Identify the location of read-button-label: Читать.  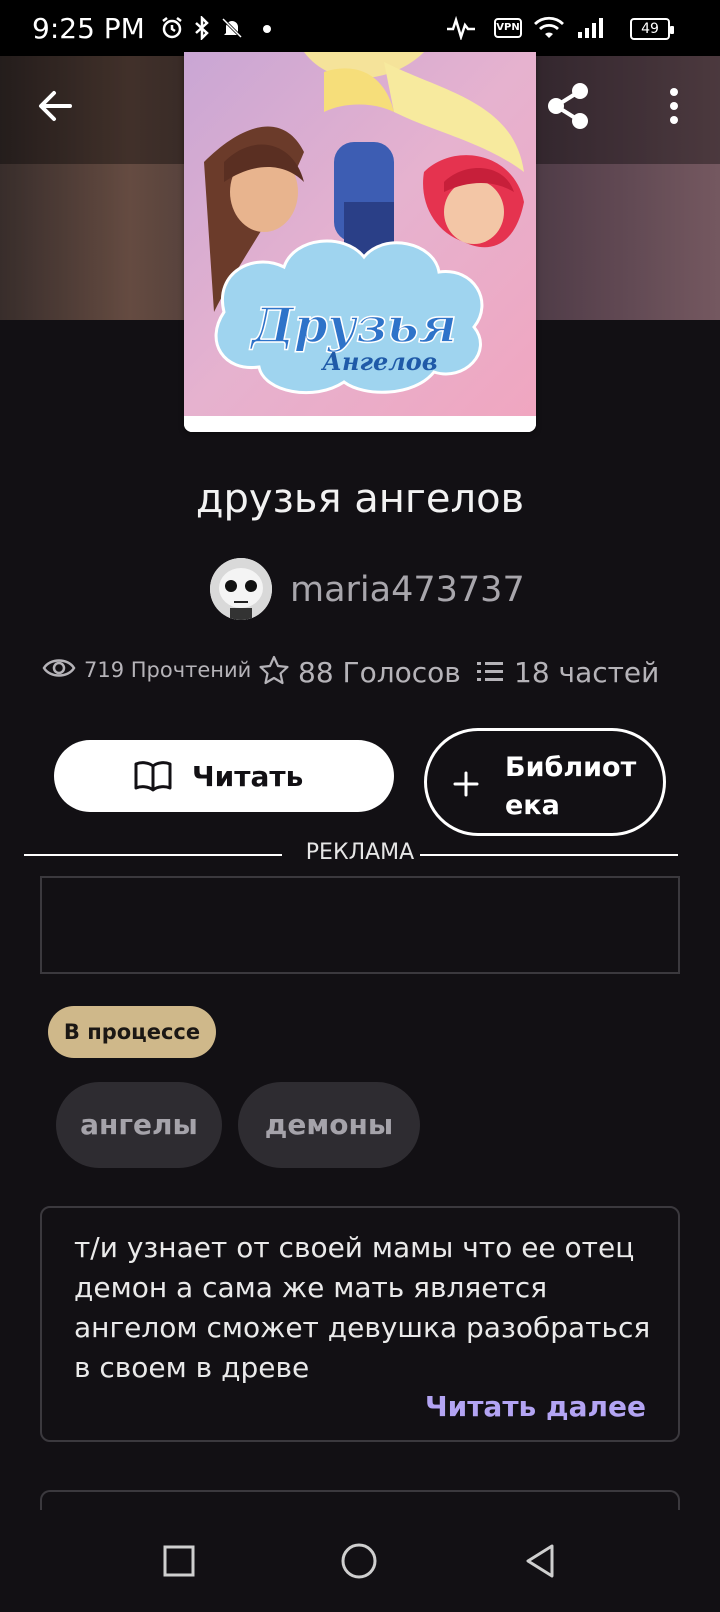
(248, 776).